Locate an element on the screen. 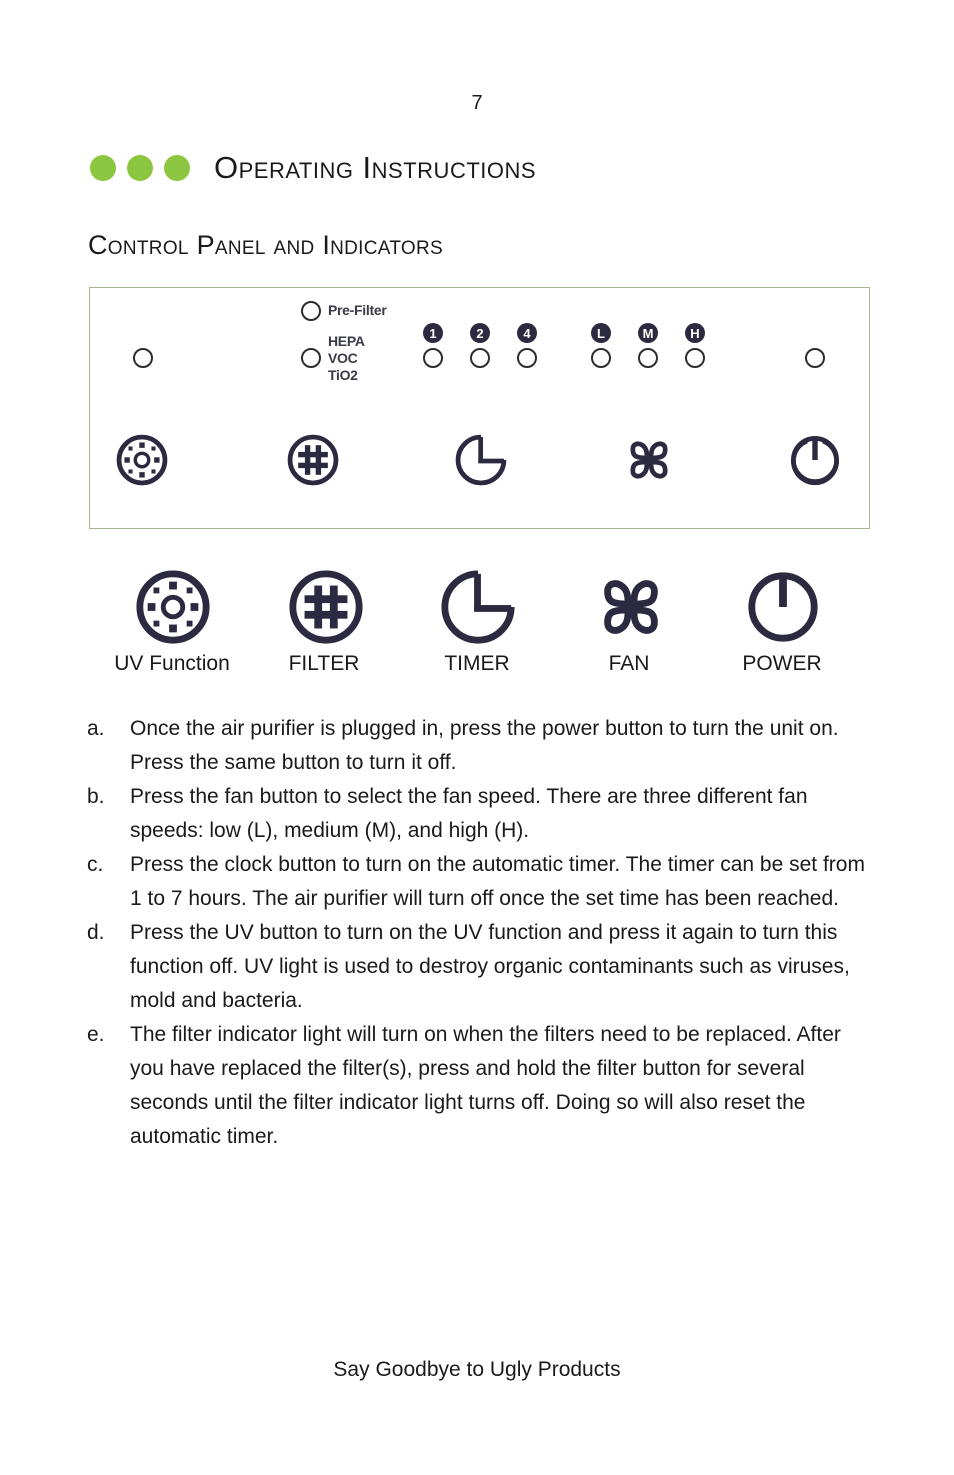 This screenshot has height=1475, width=954. list-marker: b. is located at coordinates (96, 796).